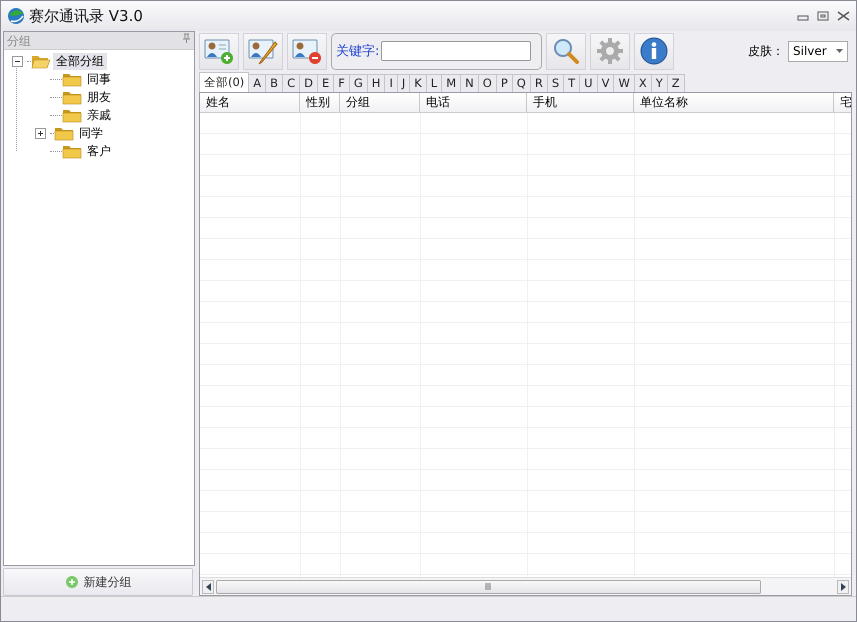 The height and width of the screenshot is (622, 857). I want to click on app-logo-icon, so click(16, 16).